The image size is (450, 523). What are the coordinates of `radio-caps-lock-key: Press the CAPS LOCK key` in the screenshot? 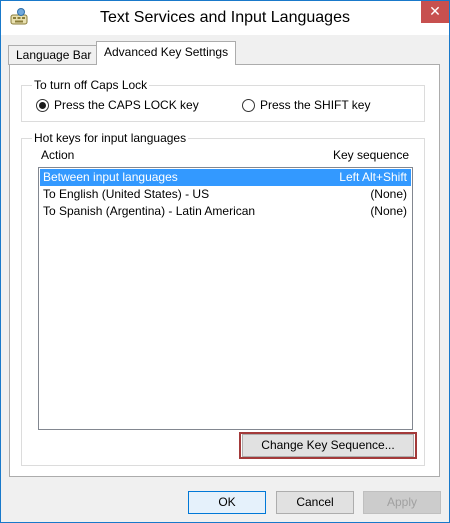 It's located at (117, 105).